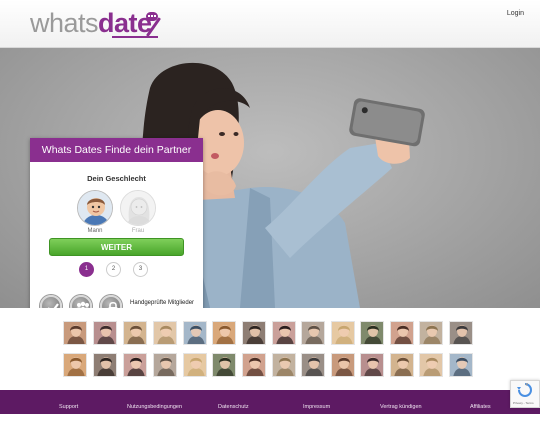  Describe the element at coordinates (116, 247) in the screenshot. I see `continue-button: WEITER` at that location.